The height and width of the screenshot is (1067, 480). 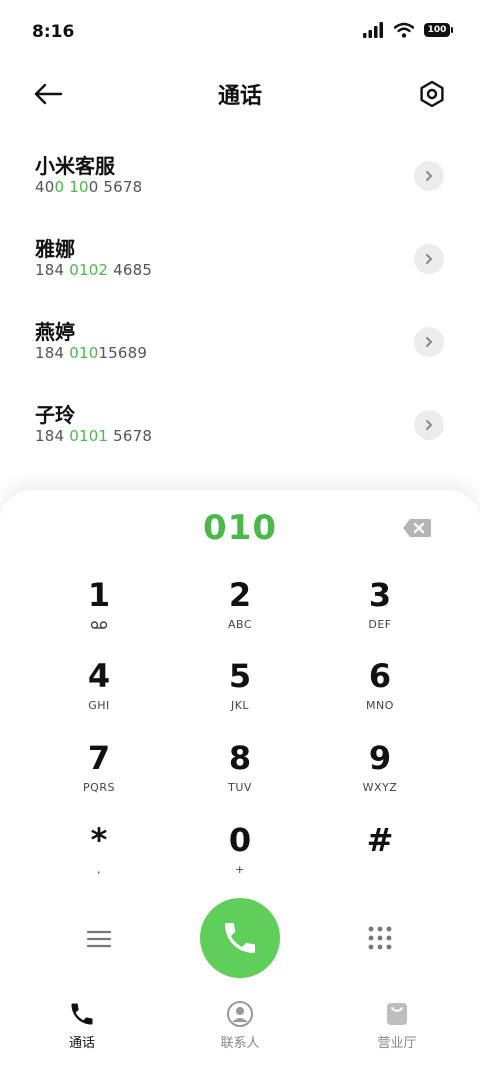 I want to click on menu-button, so click(x=99, y=939).